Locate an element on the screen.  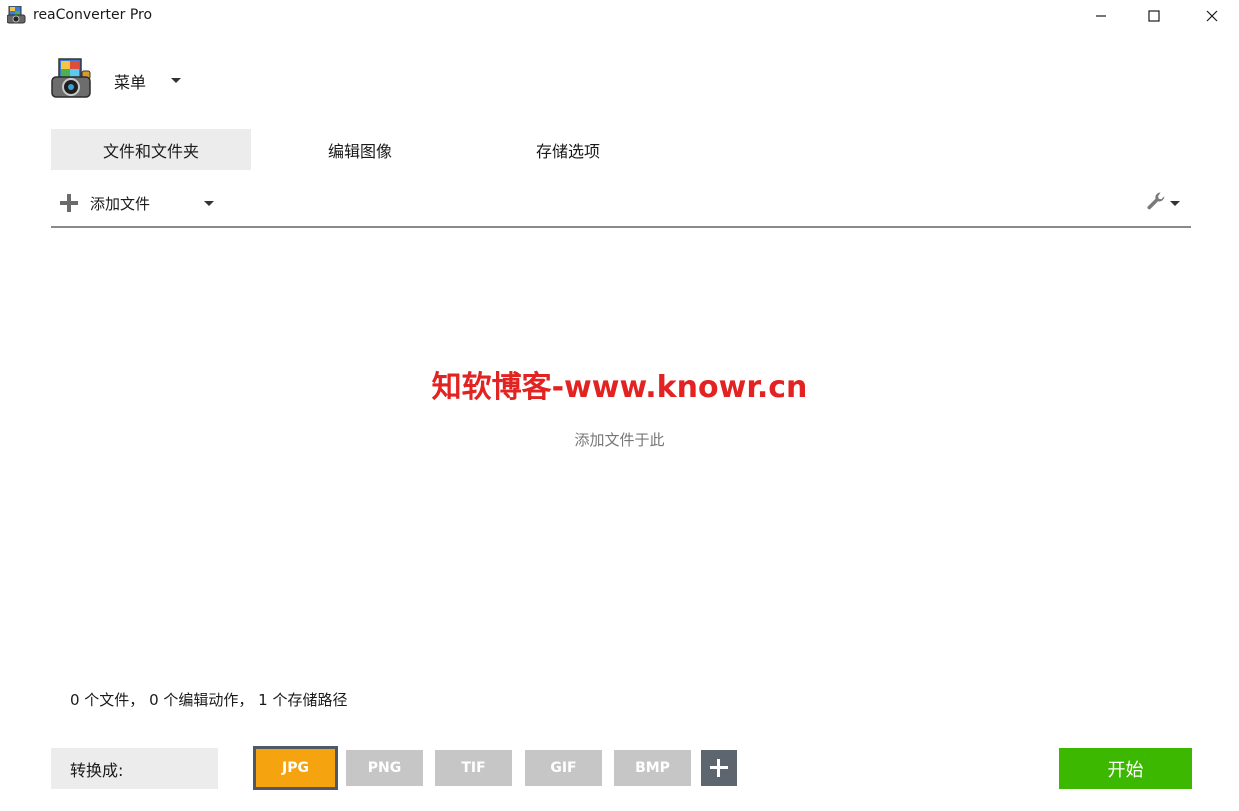
minimize-button is located at coordinates (1101, 16).